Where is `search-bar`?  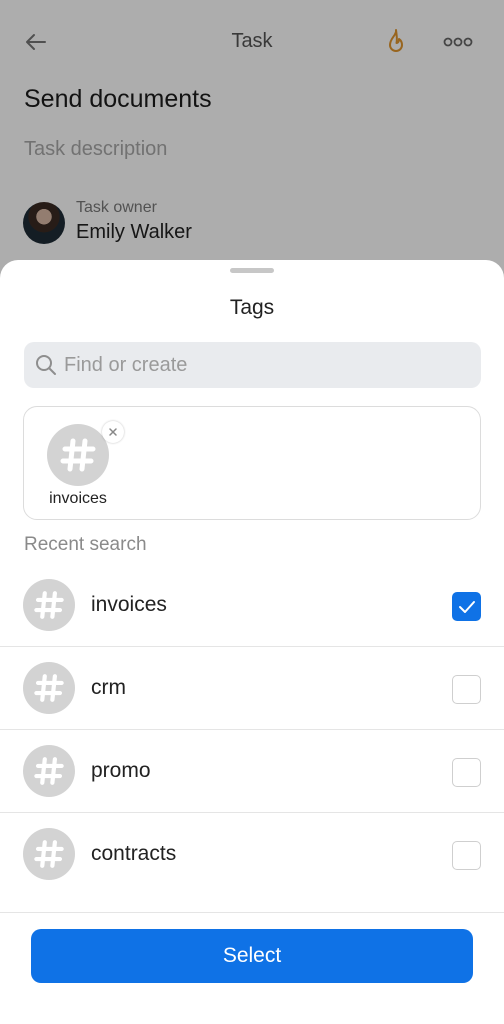 search-bar is located at coordinates (252, 365).